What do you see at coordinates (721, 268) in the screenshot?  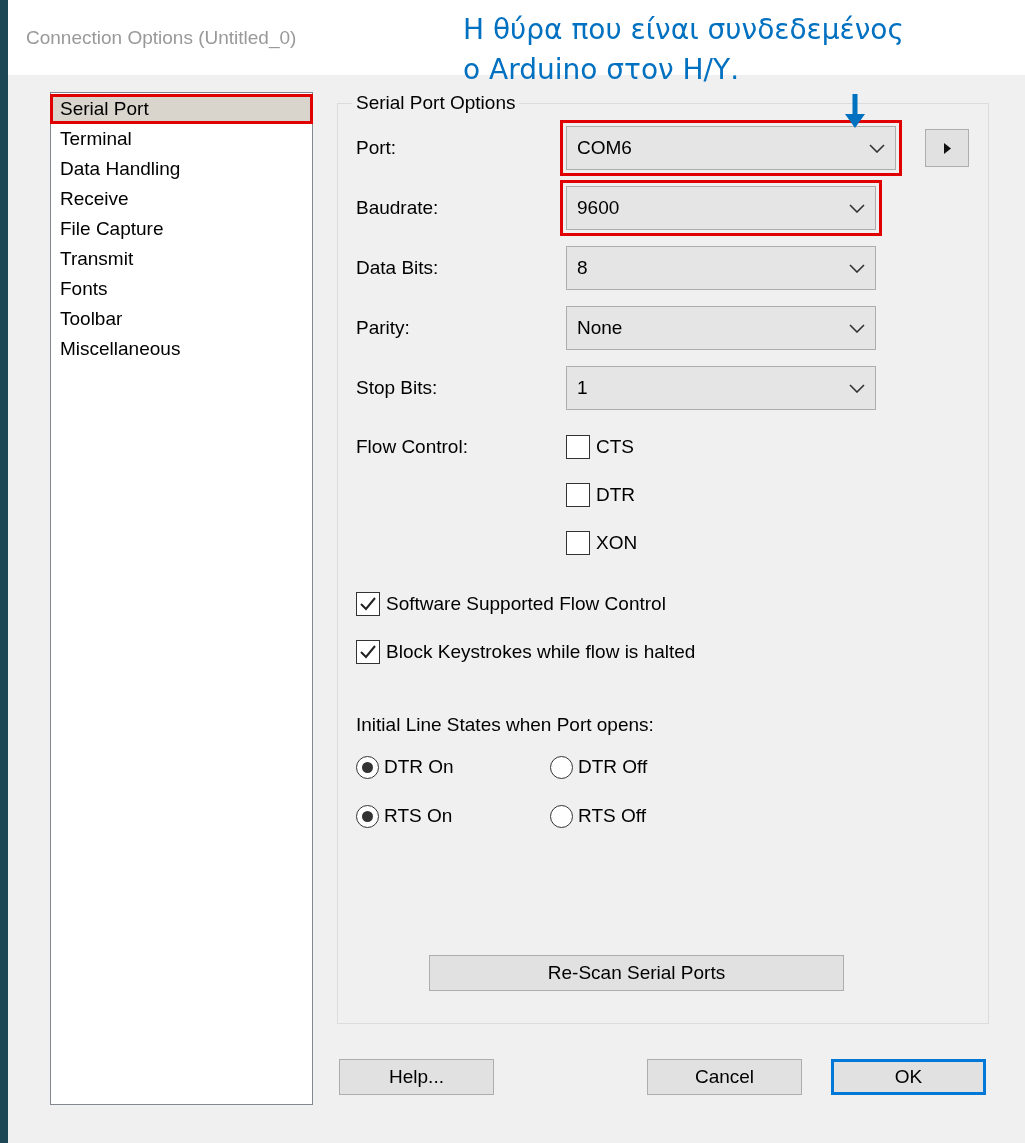 I see `dropdown: 8` at bounding box center [721, 268].